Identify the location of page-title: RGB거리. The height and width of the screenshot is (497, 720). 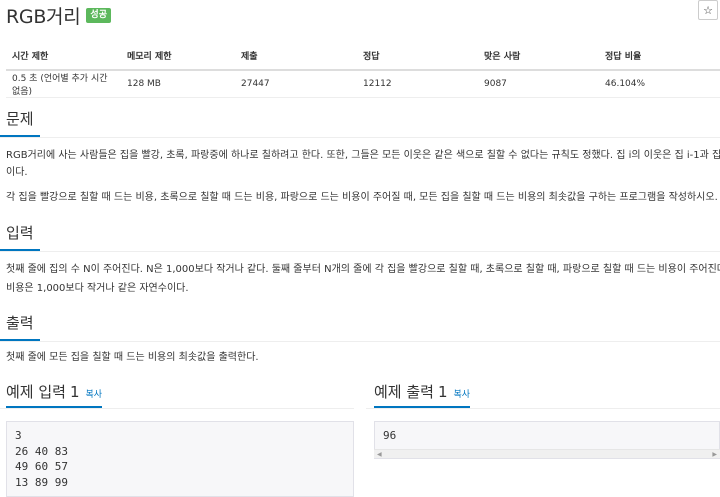
(43, 16).